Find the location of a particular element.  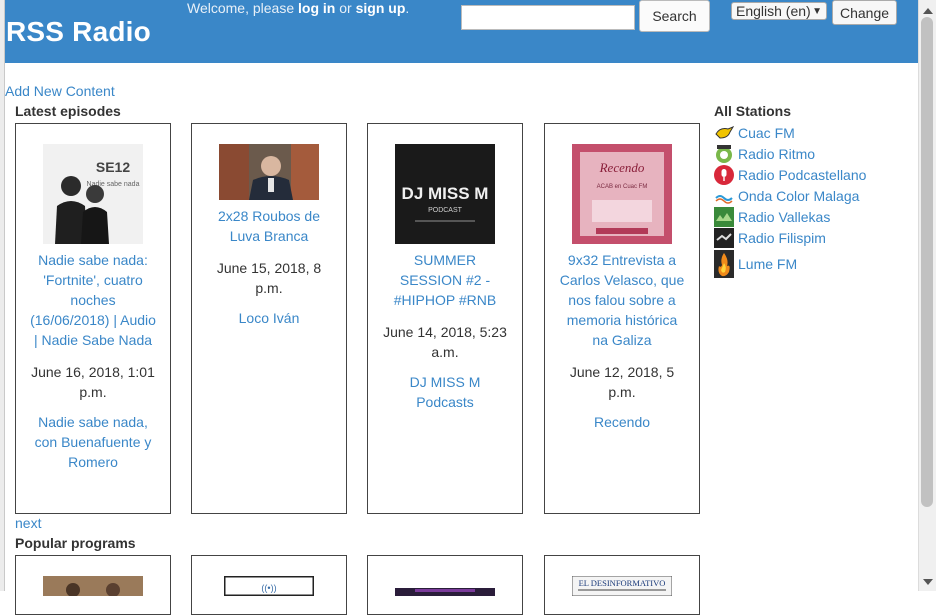

welcome-text: Welcome, please is located at coordinates (241, 8).